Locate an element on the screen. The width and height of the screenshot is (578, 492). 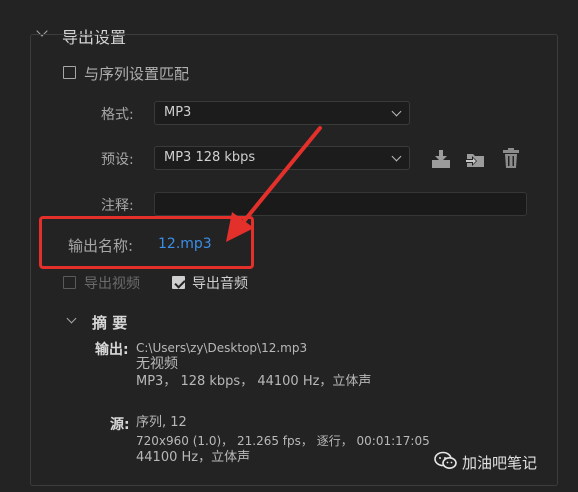
match-sequence-checkbox is located at coordinates (69, 72).